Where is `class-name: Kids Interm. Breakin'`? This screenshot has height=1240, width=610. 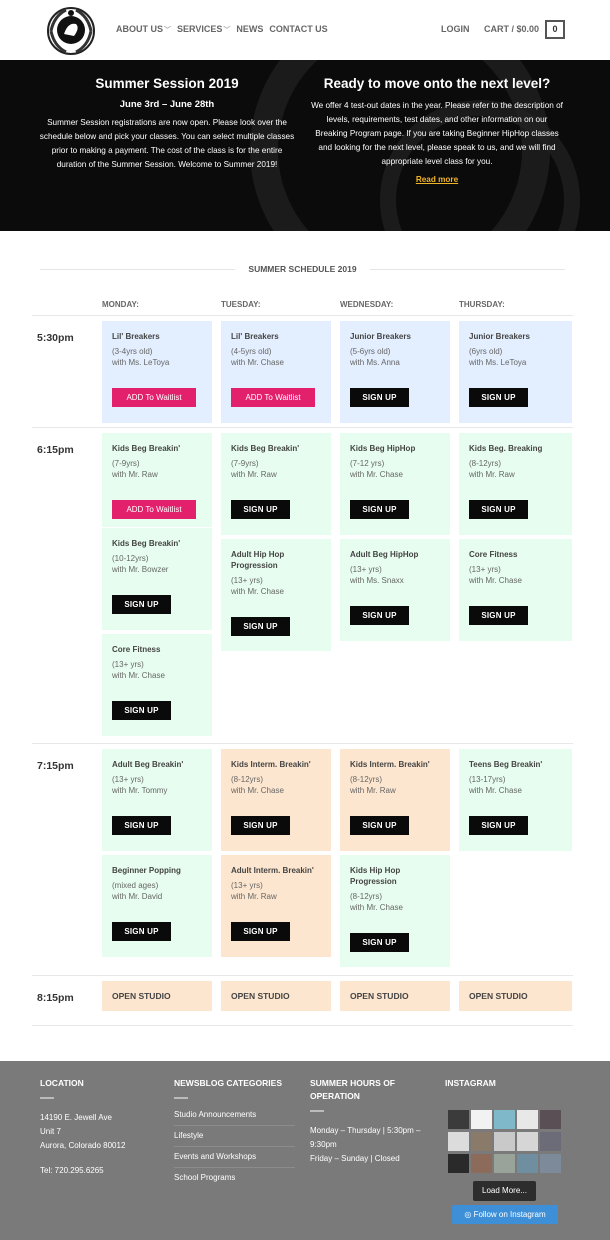
class-name: Kids Interm. Breakin' is located at coordinates (390, 764).